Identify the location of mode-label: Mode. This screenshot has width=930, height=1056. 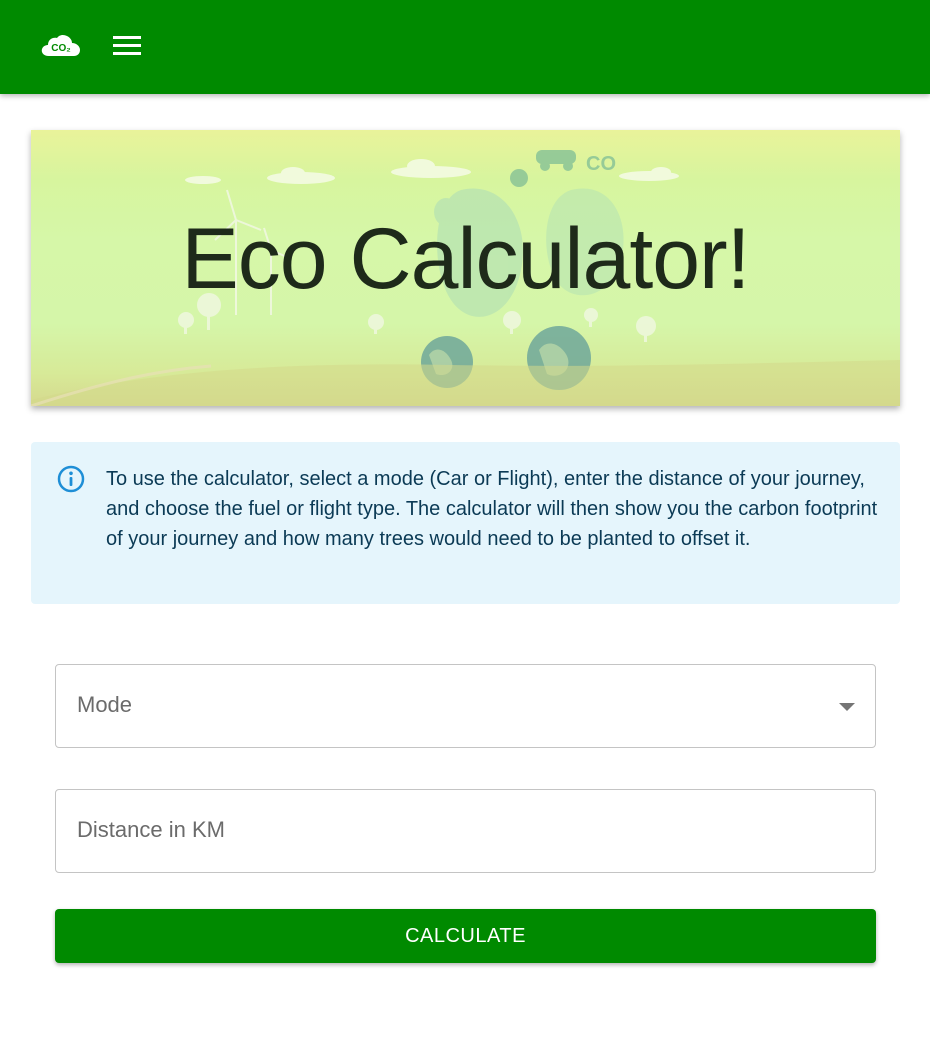
(105, 704).